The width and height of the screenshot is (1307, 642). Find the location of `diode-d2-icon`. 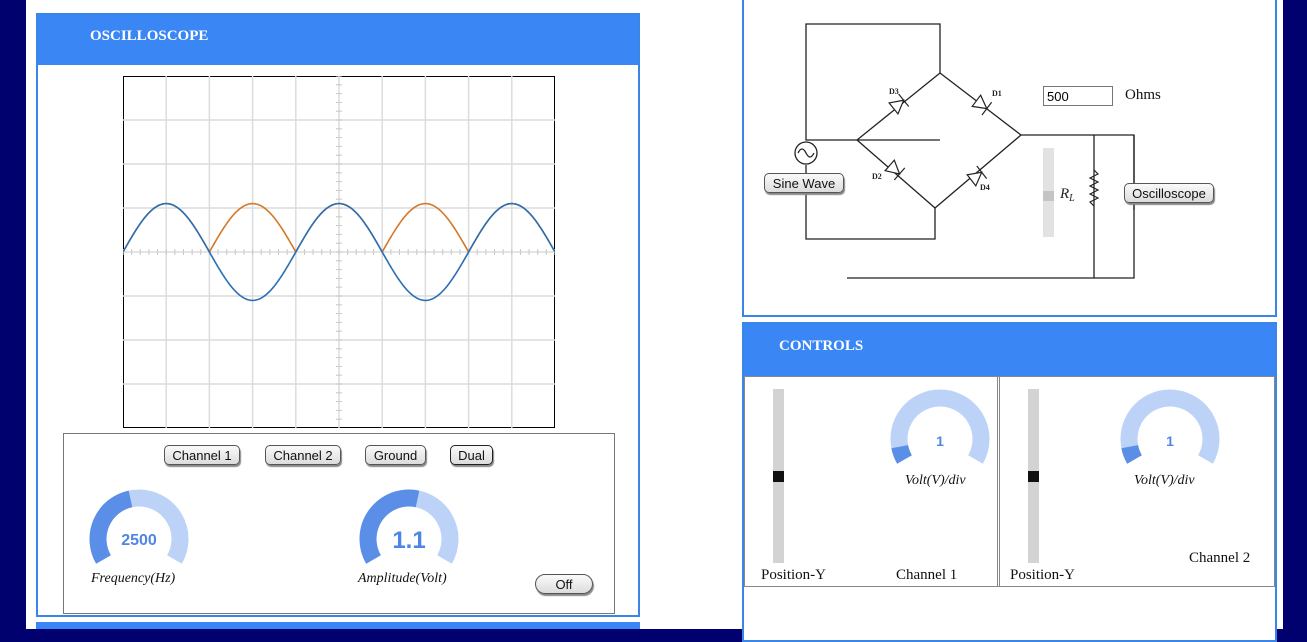

diode-d2-icon is located at coordinates (895, 169).